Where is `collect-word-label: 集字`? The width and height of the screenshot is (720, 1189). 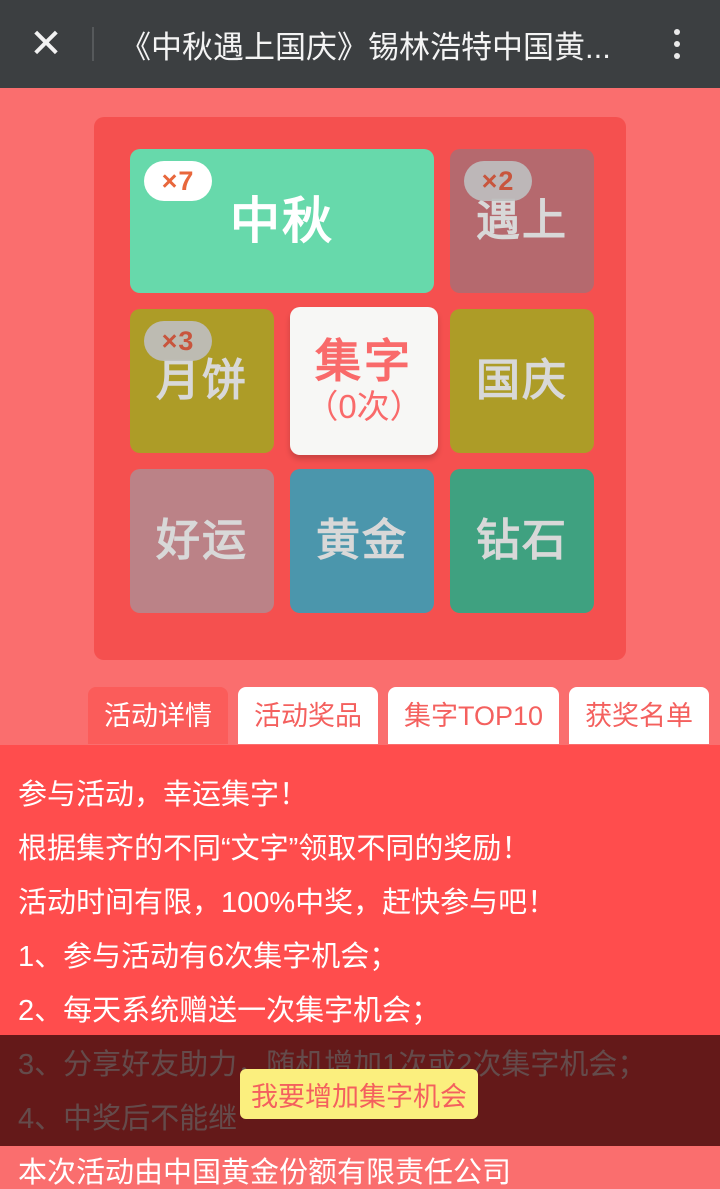
collect-word-label: 集字 is located at coordinates (364, 361).